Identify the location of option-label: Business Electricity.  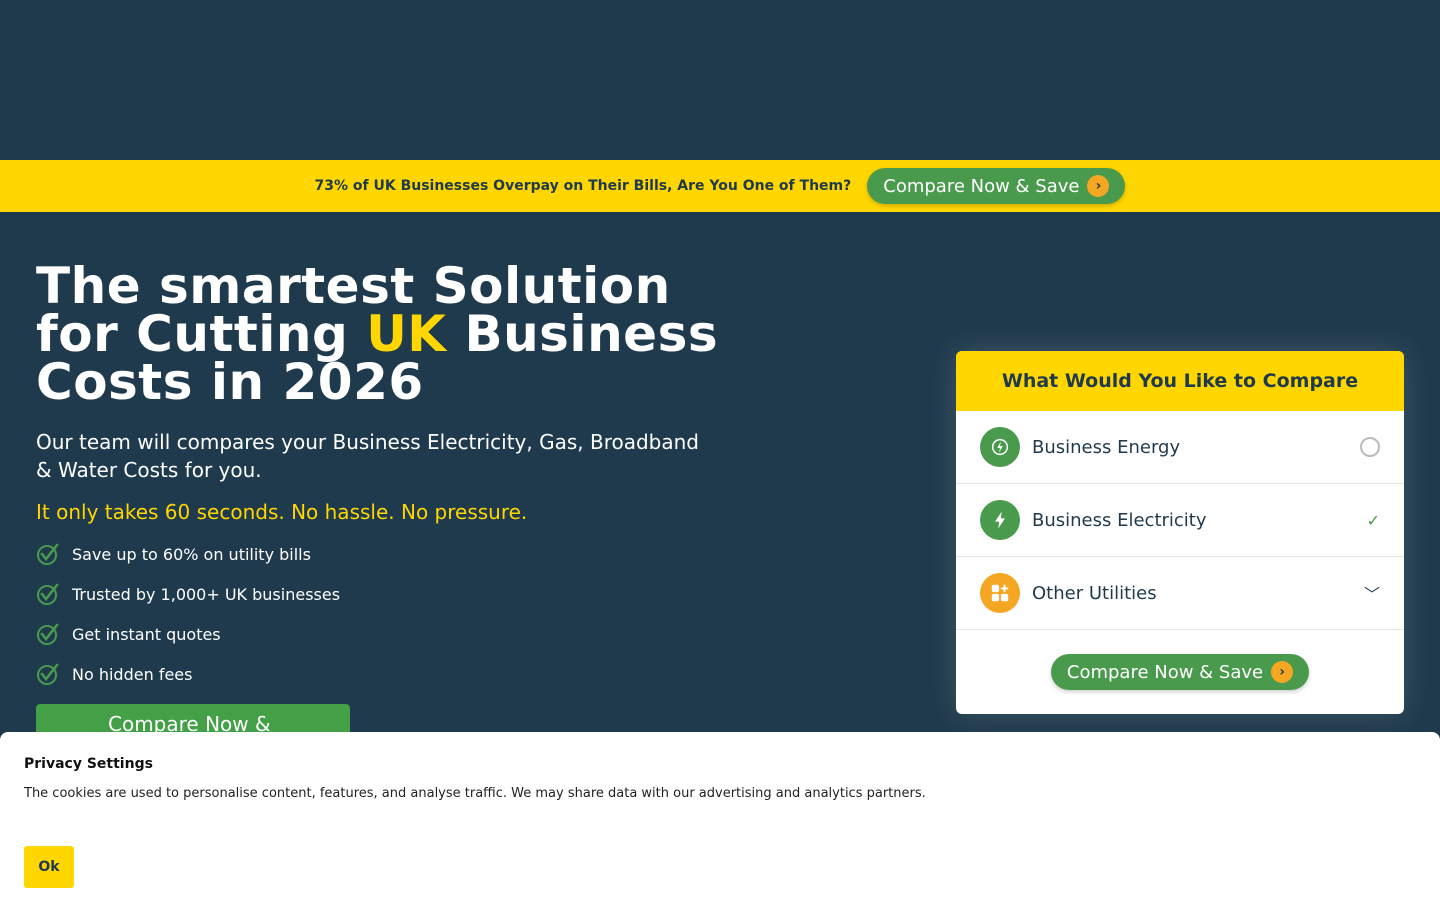
(1119, 520).